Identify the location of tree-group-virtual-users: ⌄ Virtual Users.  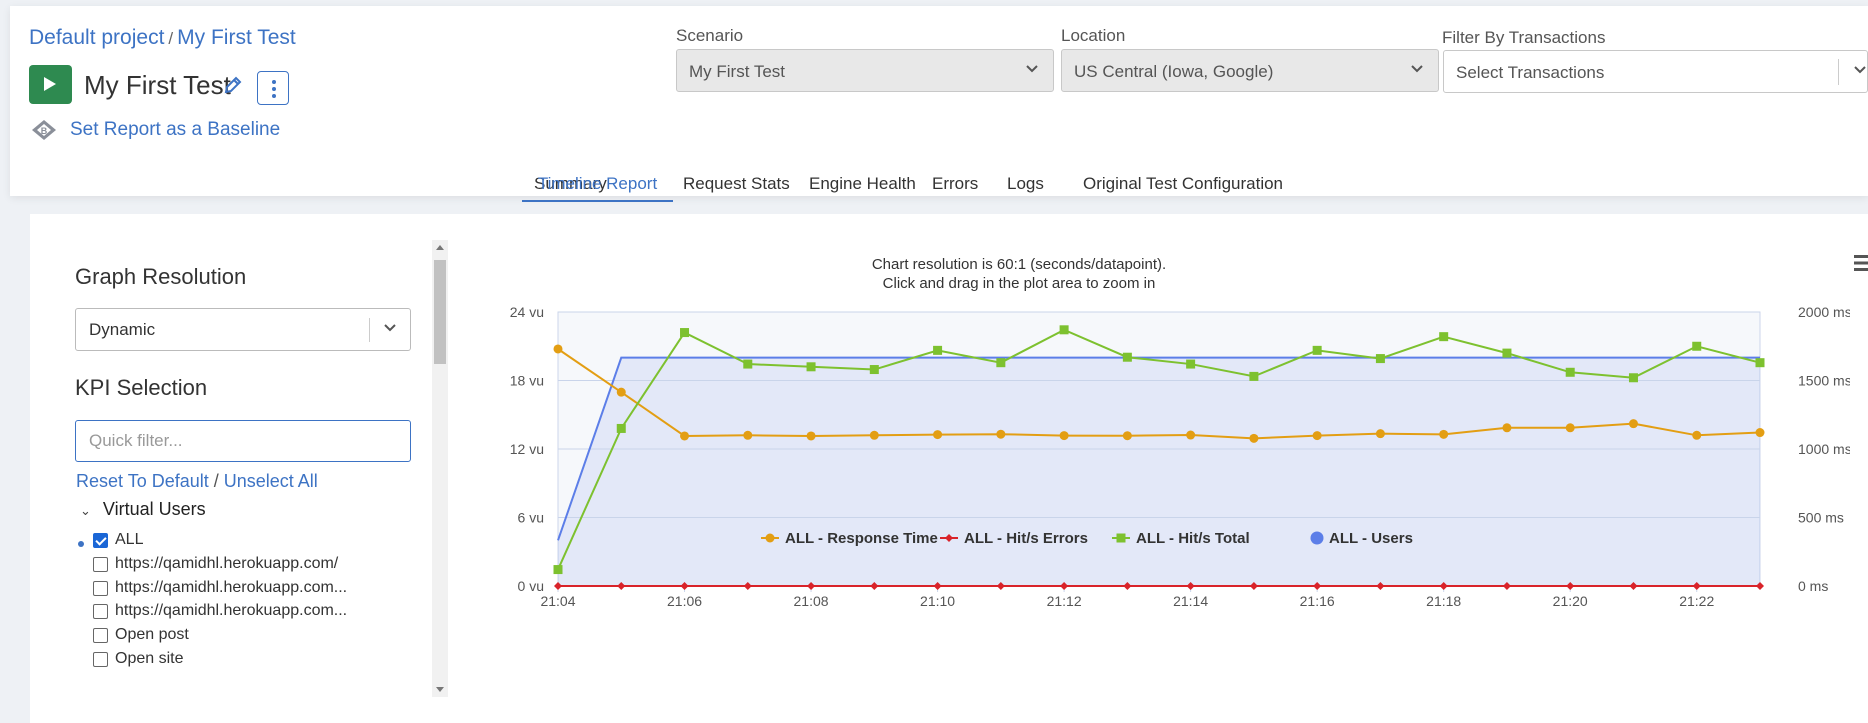
(143, 509).